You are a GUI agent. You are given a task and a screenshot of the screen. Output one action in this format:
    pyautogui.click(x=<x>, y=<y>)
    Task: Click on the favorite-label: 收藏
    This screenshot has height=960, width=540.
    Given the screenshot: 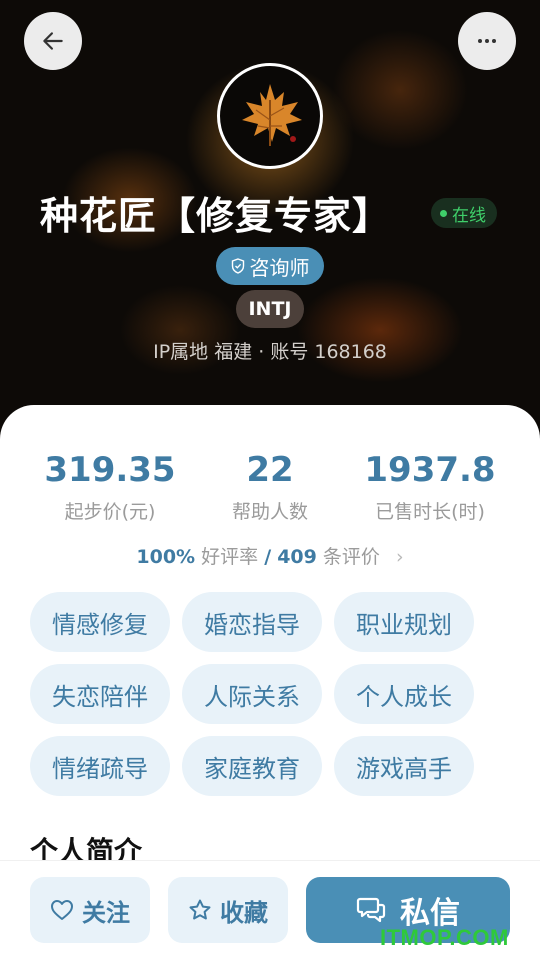 What is the action you would take?
    pyautogui.click(x=244, y=912)
    